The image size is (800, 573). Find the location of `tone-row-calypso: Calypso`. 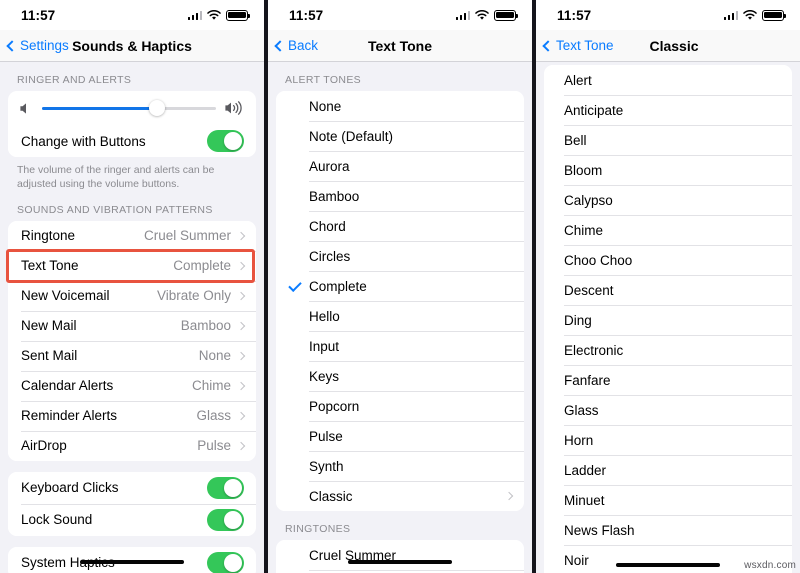

tone-row-calypso: Calypso is located at coordinates (668, 200).